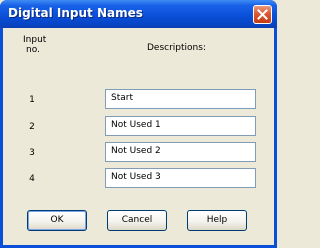 This screenshot has width=320, height=248. Describe the element at coordinates (32, 127) in the screenshot. I see `input-number-2: 2` at that location.